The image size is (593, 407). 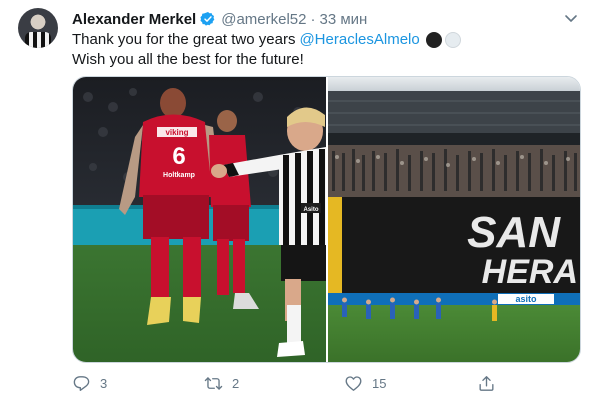 I want to click on tweet-text-line-2: Wish you all the best for the future!, so click(x=188, y=59).